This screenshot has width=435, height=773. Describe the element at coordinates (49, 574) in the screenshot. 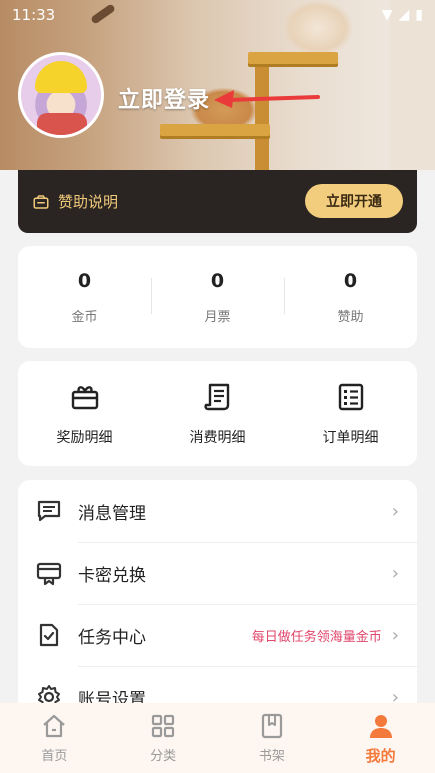

I see `card-redeem-icon` at that location.